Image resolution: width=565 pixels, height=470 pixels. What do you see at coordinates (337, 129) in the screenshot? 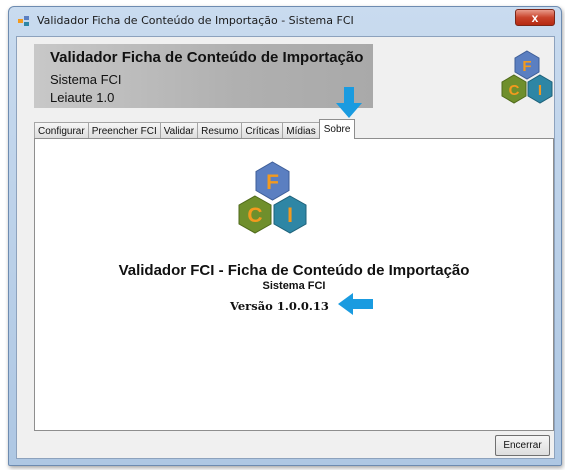
I see `tab-sobre: Sobre` at bounding box center [337, 129].